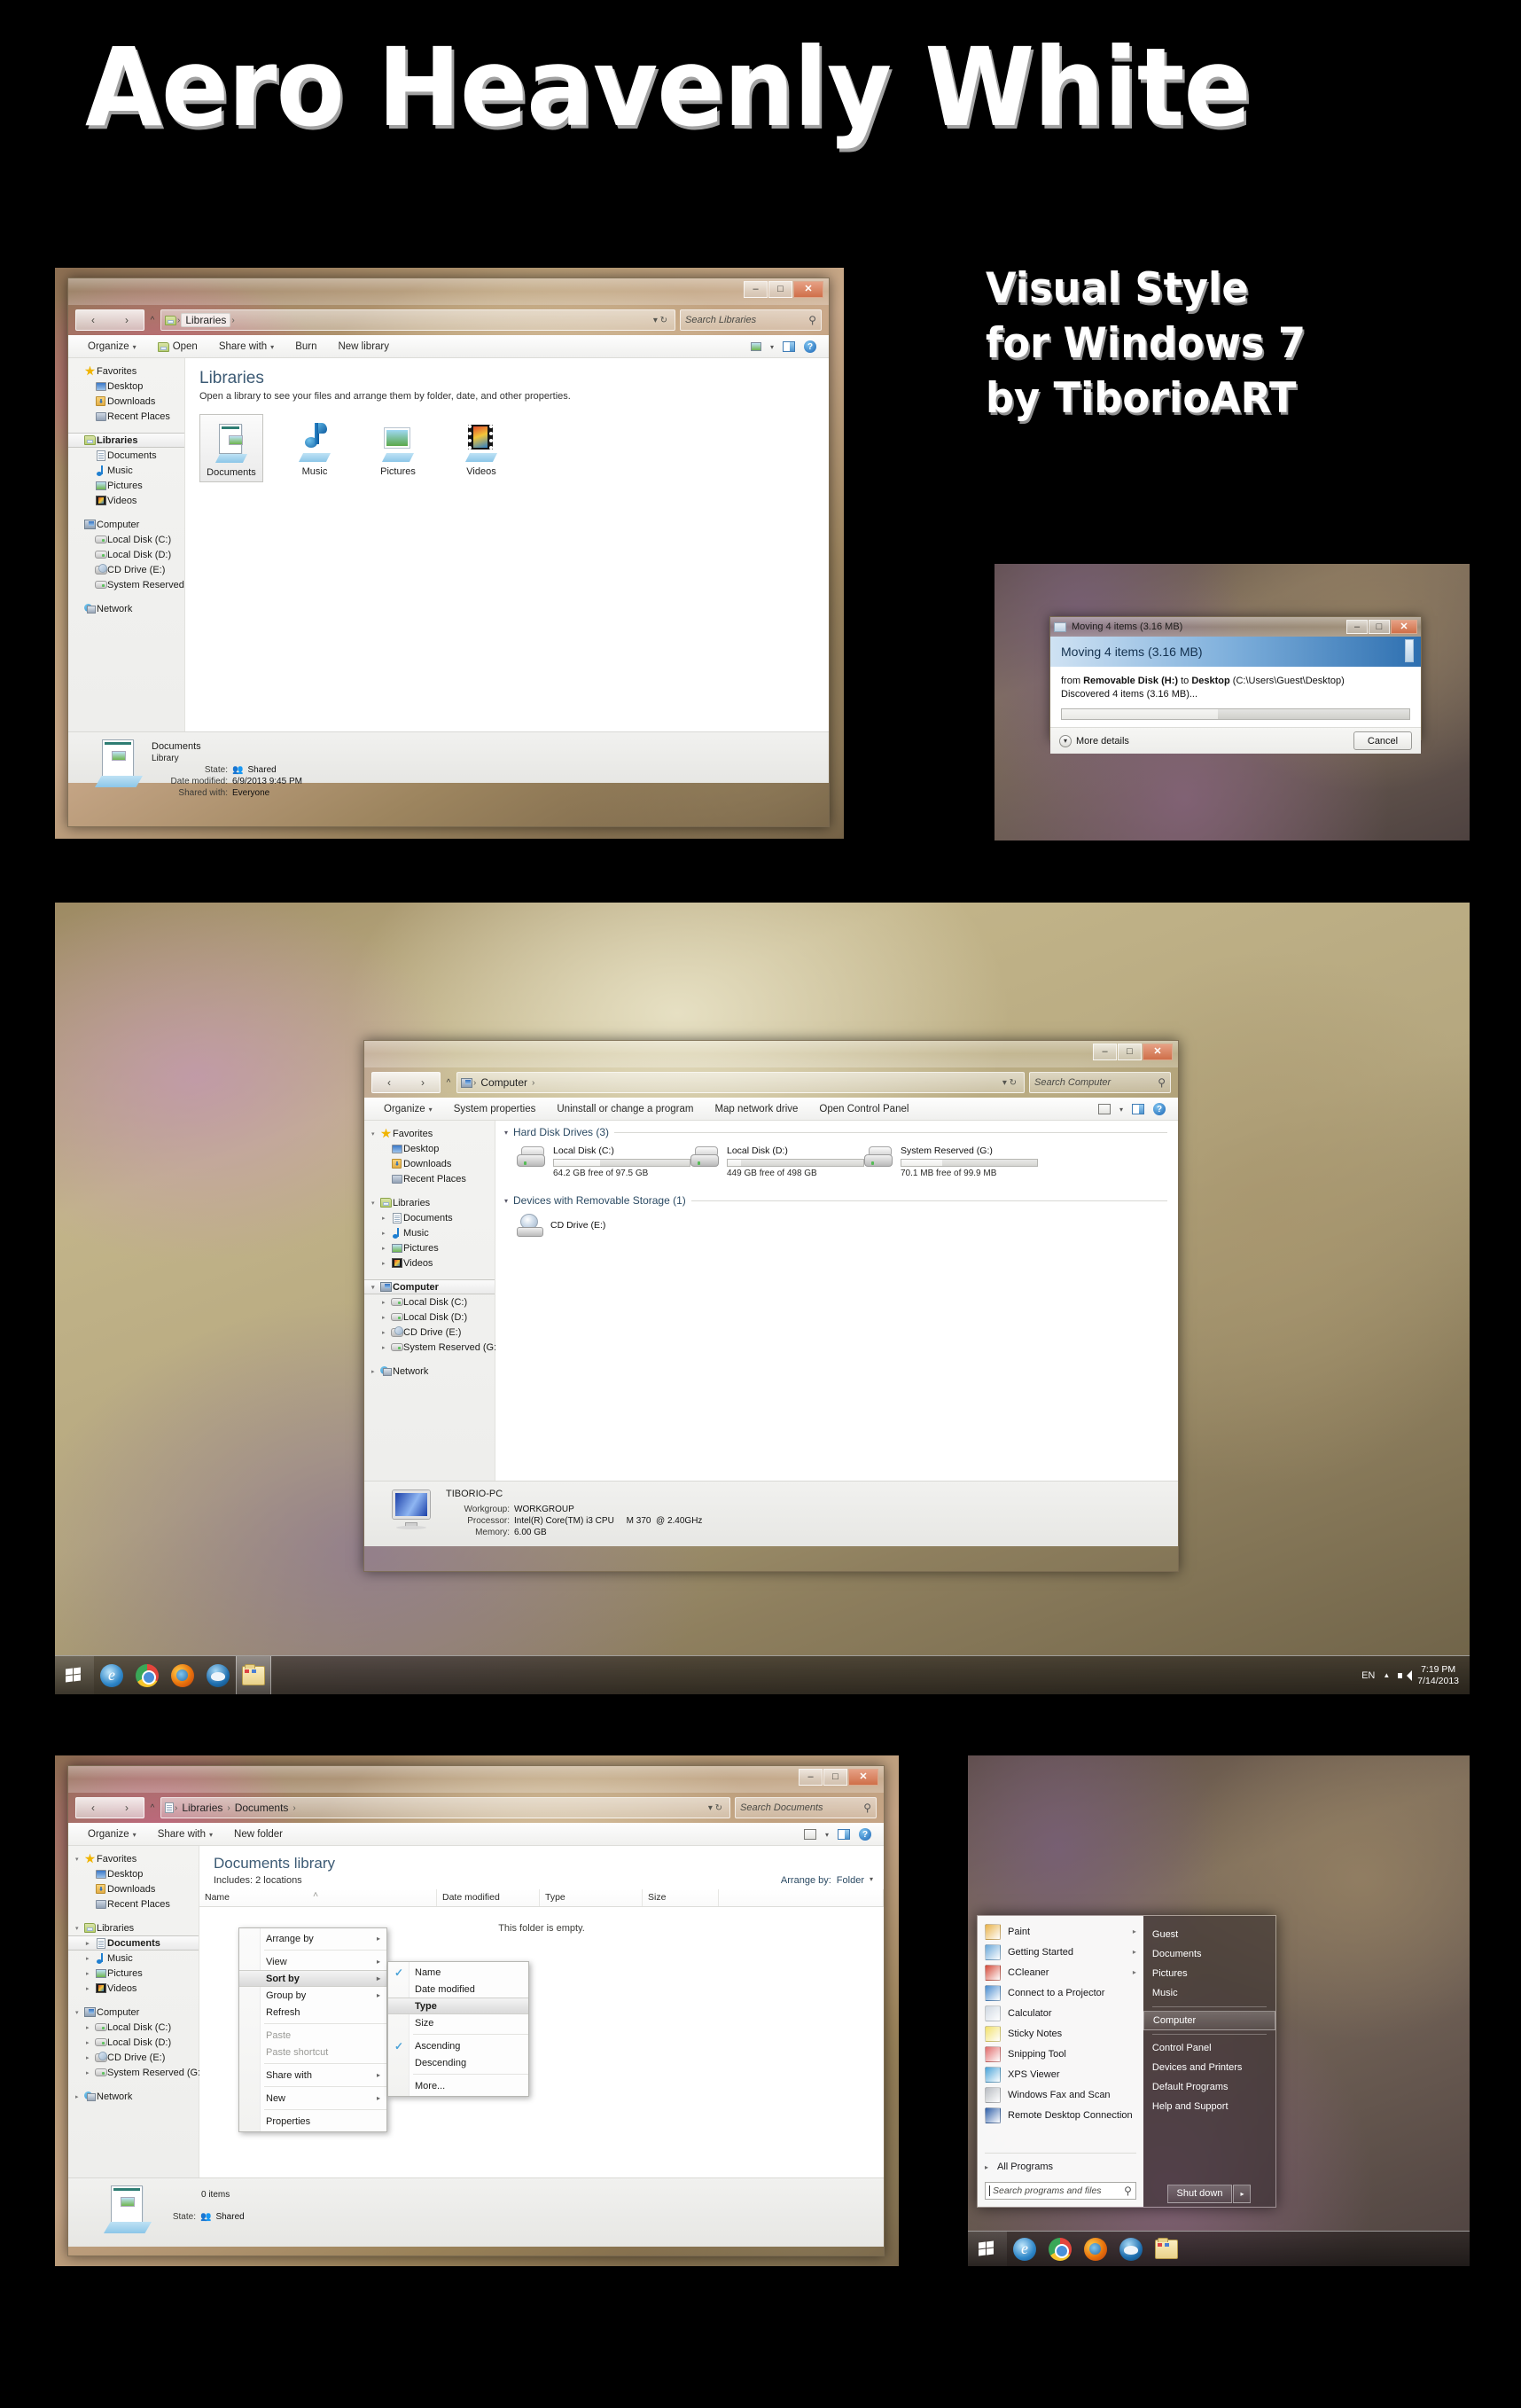 This screenshot has height=2408, width=1521. What do you see at coordinates (133, 1973) in the screenshot?
I see `sidebar-item-pictures: ▸ Pictures` at bounding box center [133, 1973].